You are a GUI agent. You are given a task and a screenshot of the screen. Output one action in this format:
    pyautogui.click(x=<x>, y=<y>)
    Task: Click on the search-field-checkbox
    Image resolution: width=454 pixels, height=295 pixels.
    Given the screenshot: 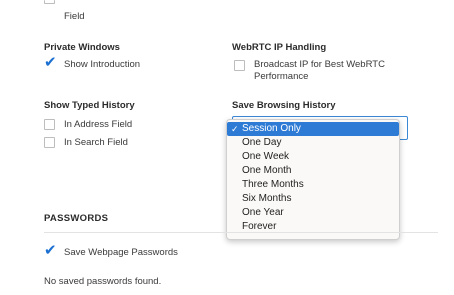 What is the action you would take?
    pyautogui.click(x=49, y=142)
    